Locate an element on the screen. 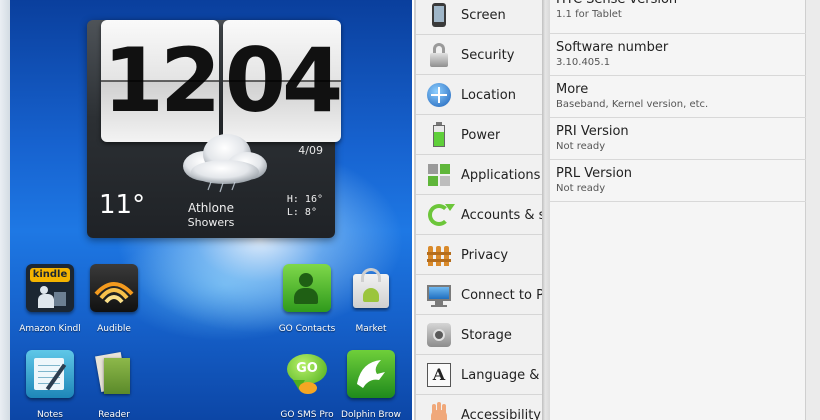 The width and height of the screenshot is (820, 420). location-icon is located at coordinates (439, 95).